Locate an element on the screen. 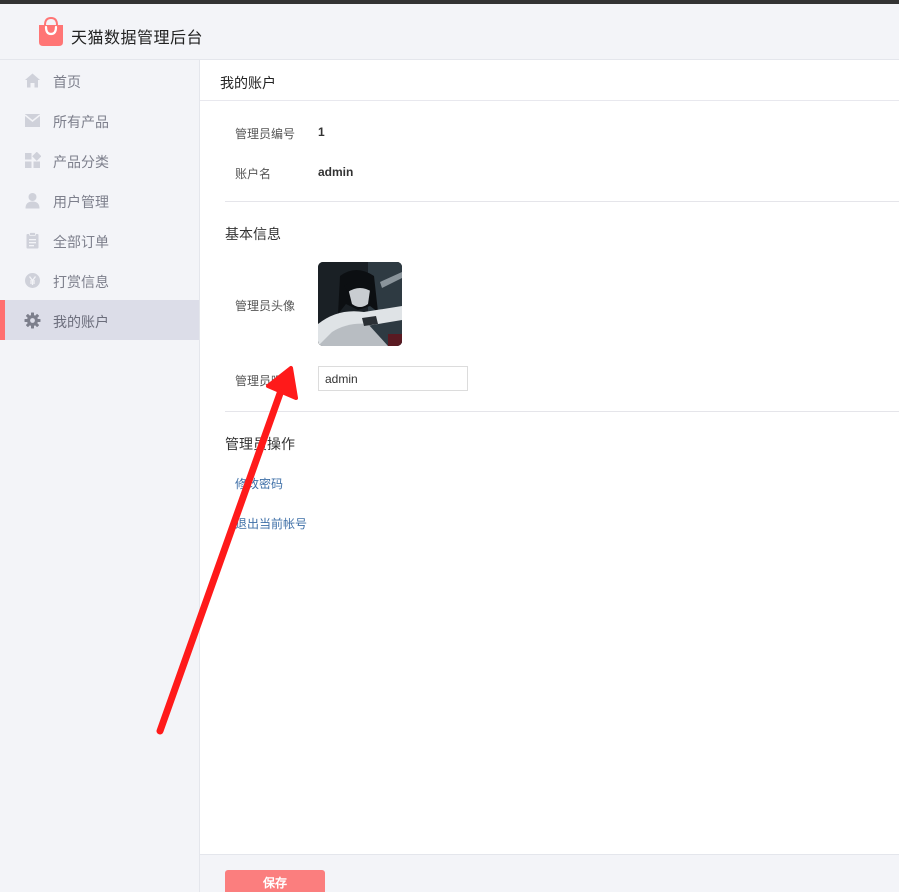 The width and height of the screenshot is (899, 892). logout-link: 退出当前帐号 is located at coordinates (271, 523).